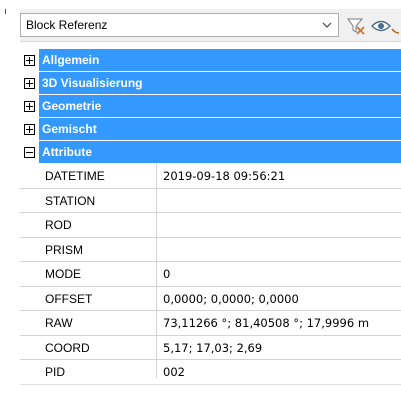 Image resolution: width=401 pixels, height=417 pixels. What do you see at coordinates (98, 347) in the screenshot?
I see `property-name: COORD` at bounding box center [98, 347].